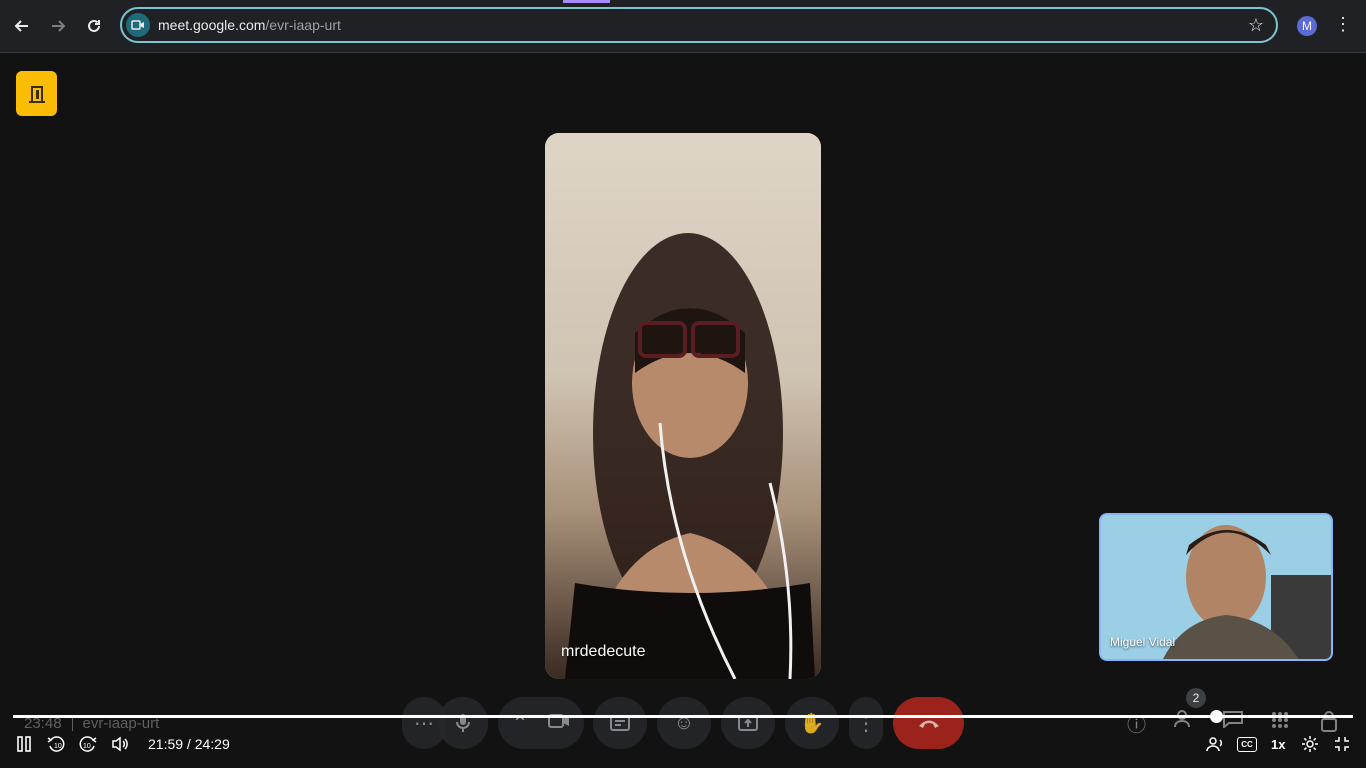 Image resolution: width=1366 pixels, height=768 pixels. I want to click on forward-arrow-icon, so click(58, 26).